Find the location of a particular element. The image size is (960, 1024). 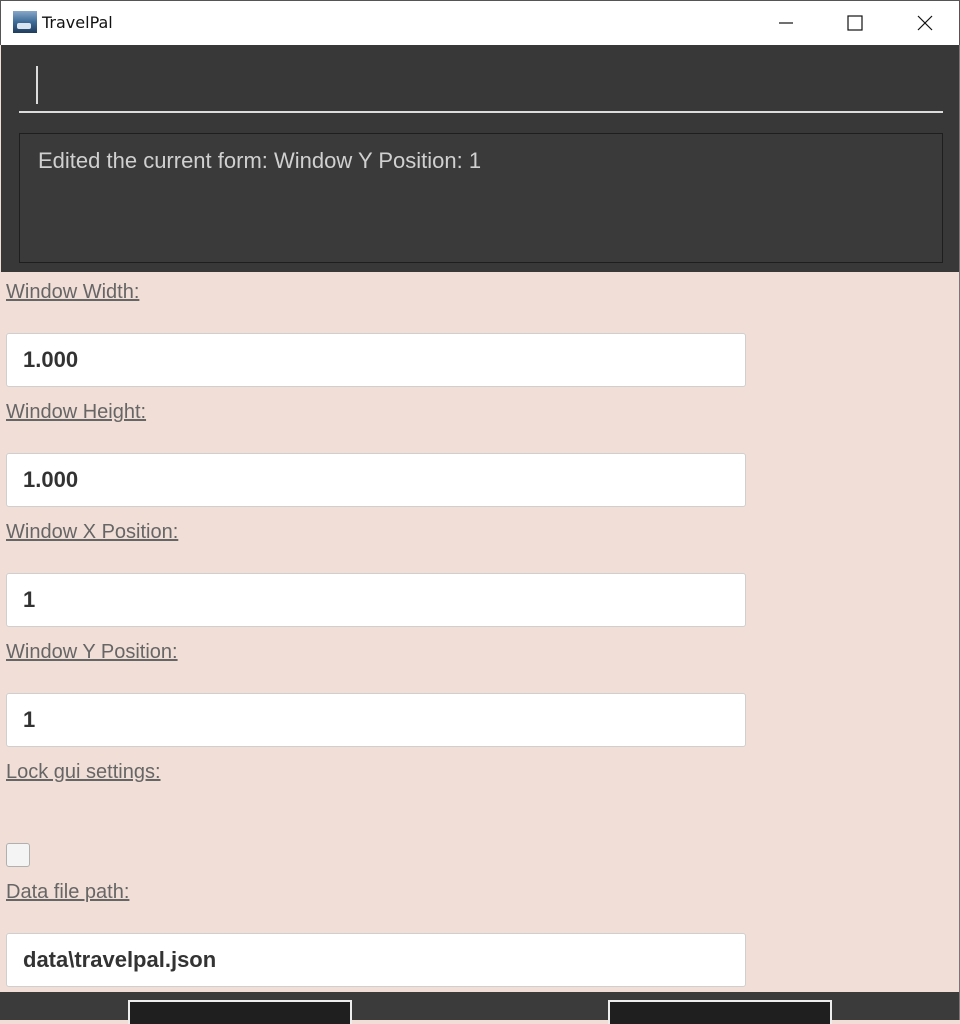

close-button is located at coordinates (924, 23).